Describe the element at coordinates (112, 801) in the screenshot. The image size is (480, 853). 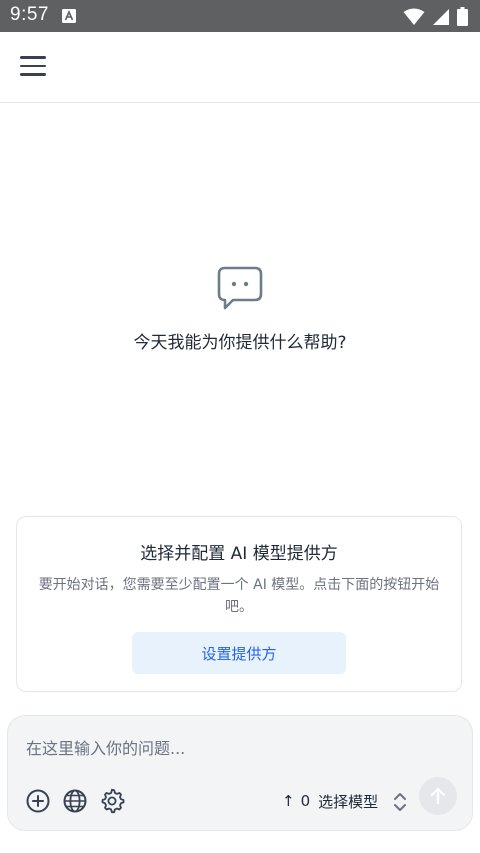
I see `settings-icon` at that location.